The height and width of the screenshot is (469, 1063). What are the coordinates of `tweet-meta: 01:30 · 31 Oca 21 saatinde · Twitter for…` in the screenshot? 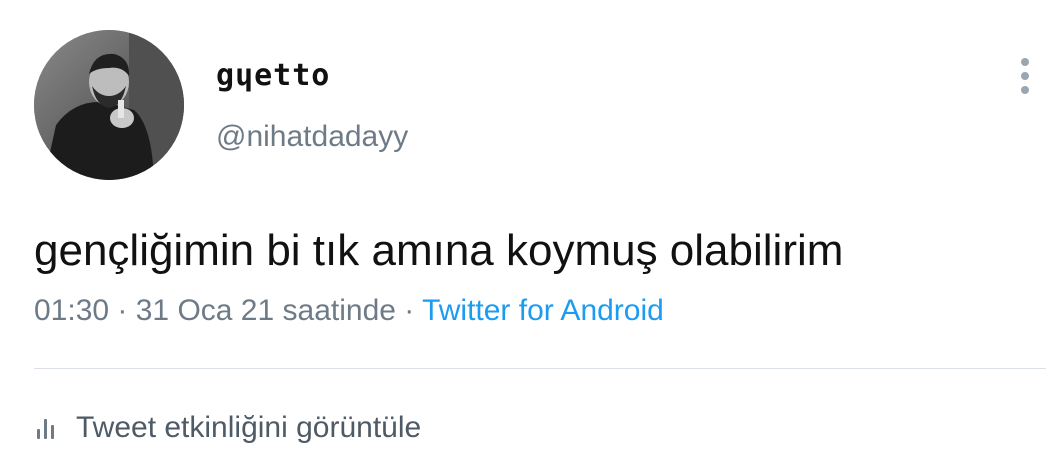 It's located at (349, 311).